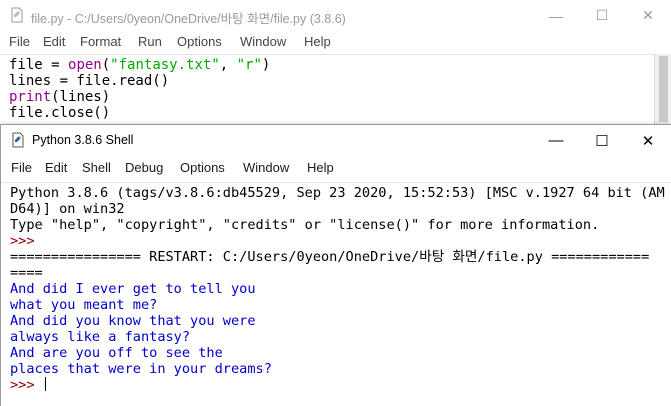 The image size is (671, 406). Describe the element at coordinates (648, 140) in the screenshot. I see `shell-close-button: ✕` at that location.